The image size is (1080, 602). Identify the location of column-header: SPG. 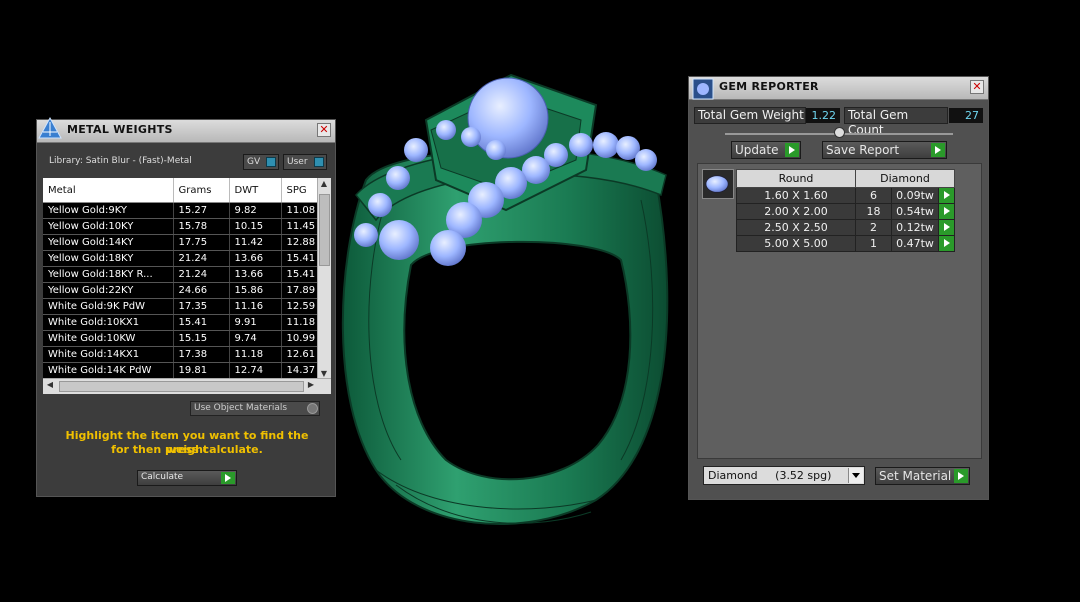
(300, 190).